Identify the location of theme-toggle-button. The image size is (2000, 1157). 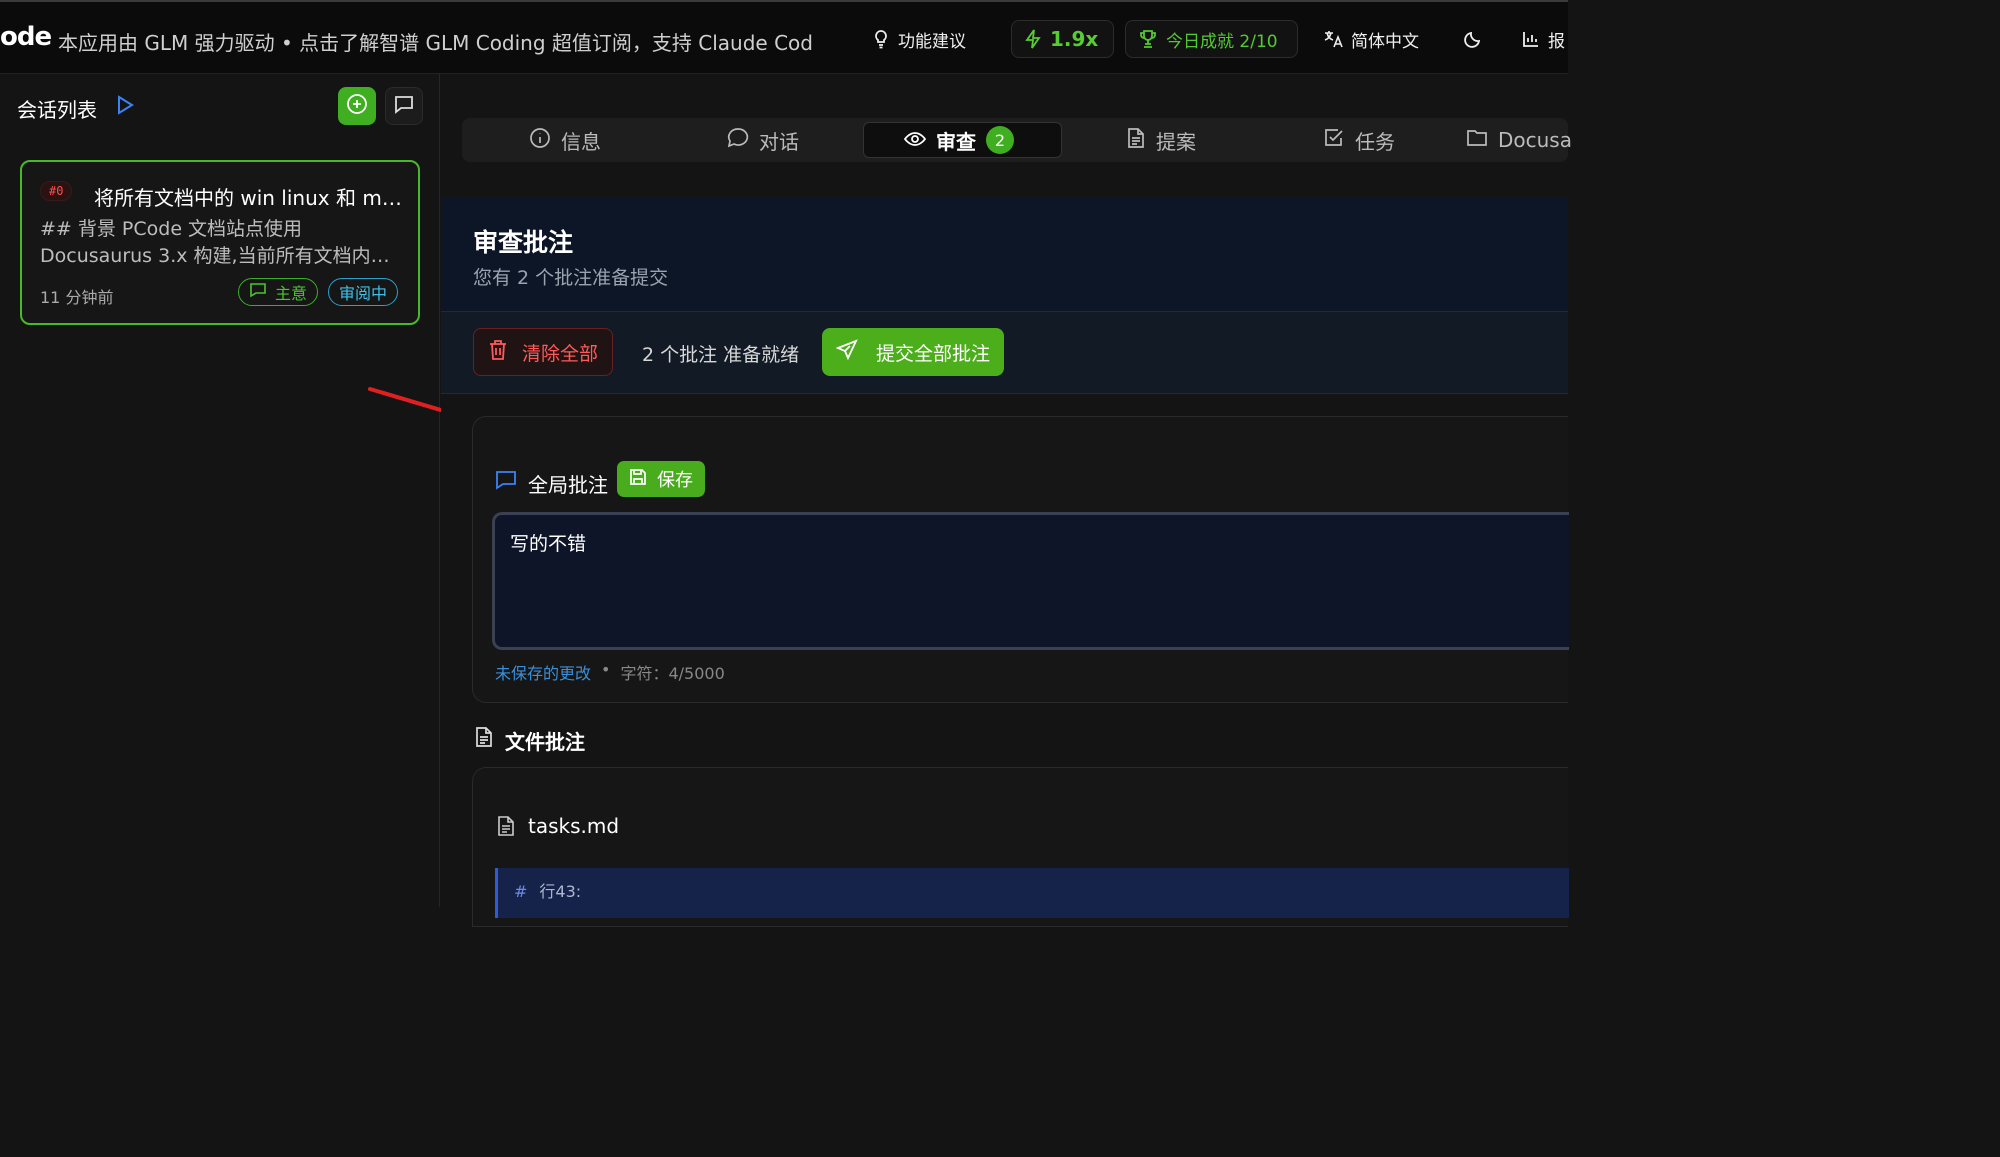
(1473, 39).